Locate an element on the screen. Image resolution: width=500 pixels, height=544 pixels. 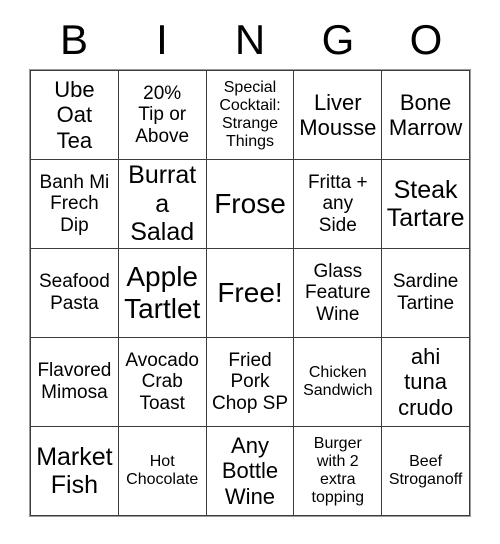
bingo-header-letter-g: G is located at coordinates (338, 39).